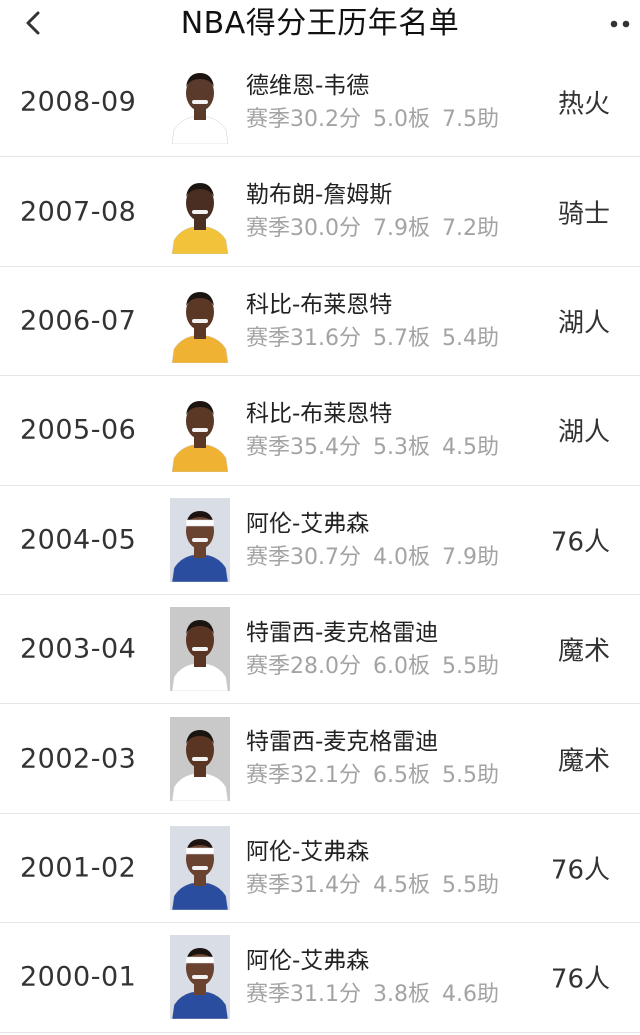 This screenshot has width=640, height=1035. What do you see at coordinates (401, 885) in the screenshot?
I see `rebounds-stat: 4.5板` at bounding box center [401, 885].